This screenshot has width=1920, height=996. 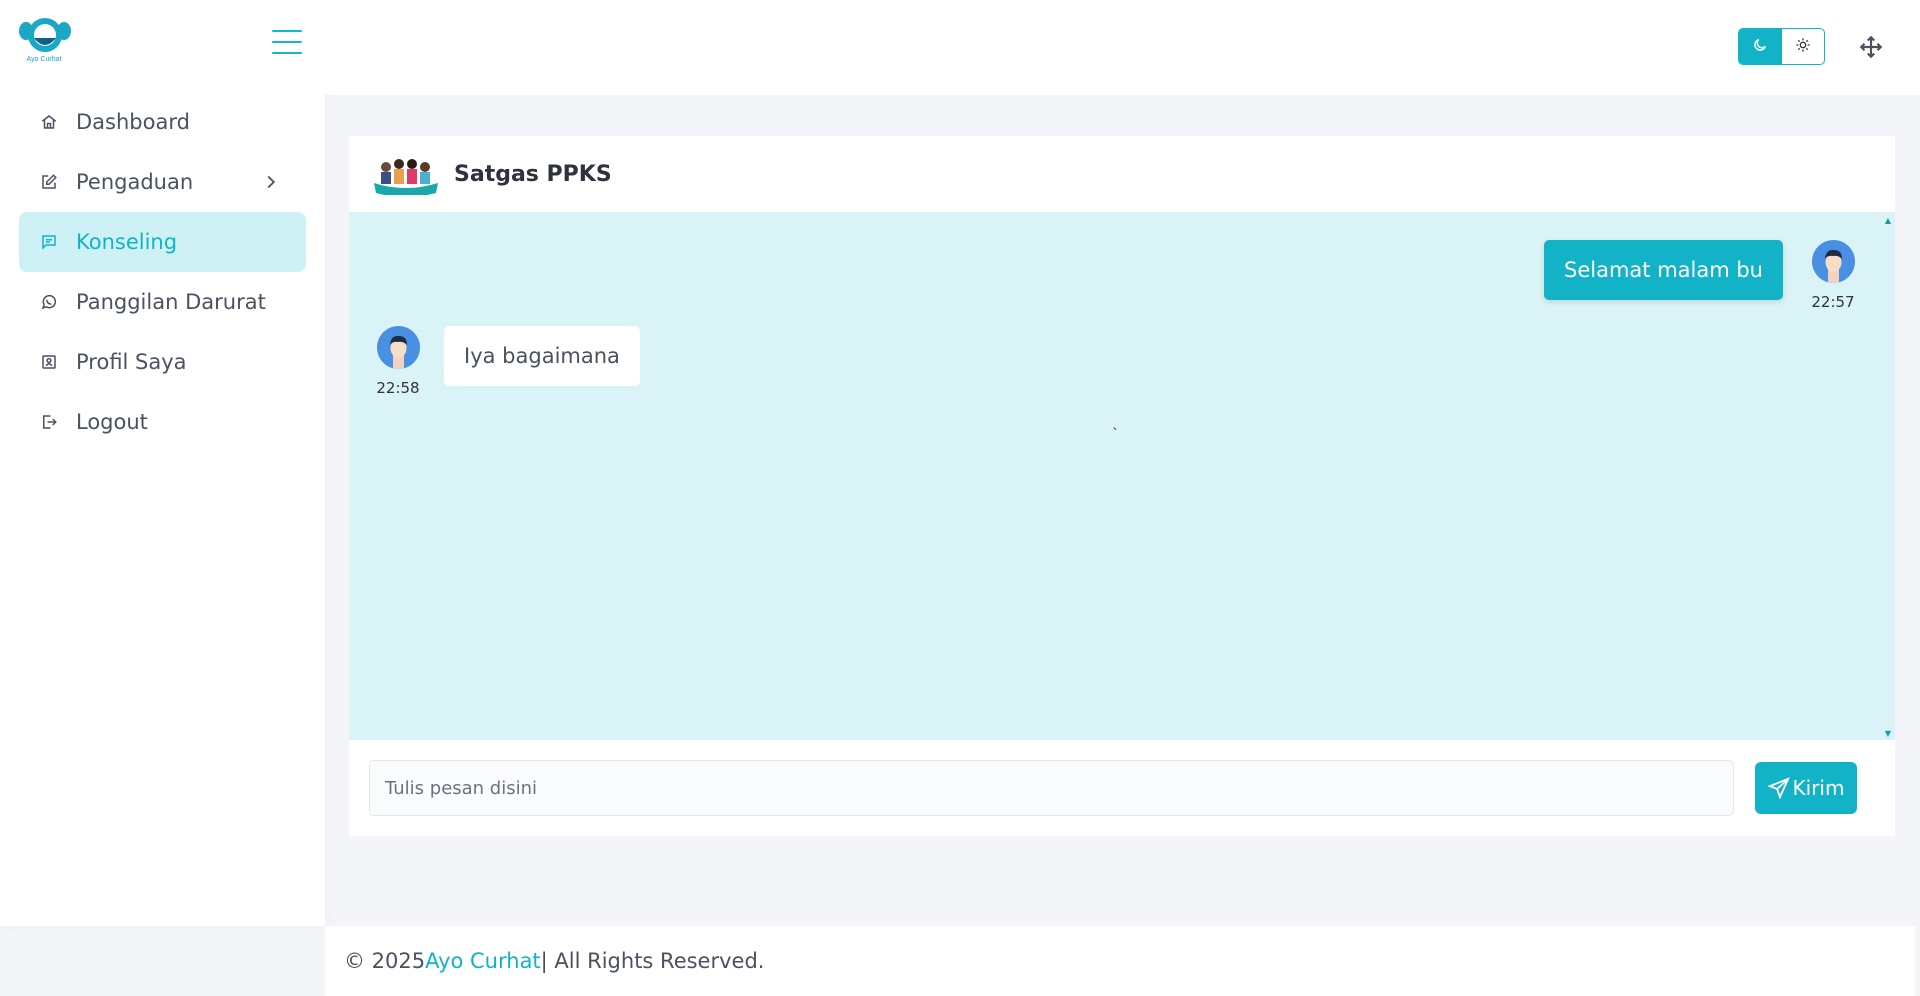 I want to click on sidebar-item-label: Dashboard, so click(x=133, y=122).